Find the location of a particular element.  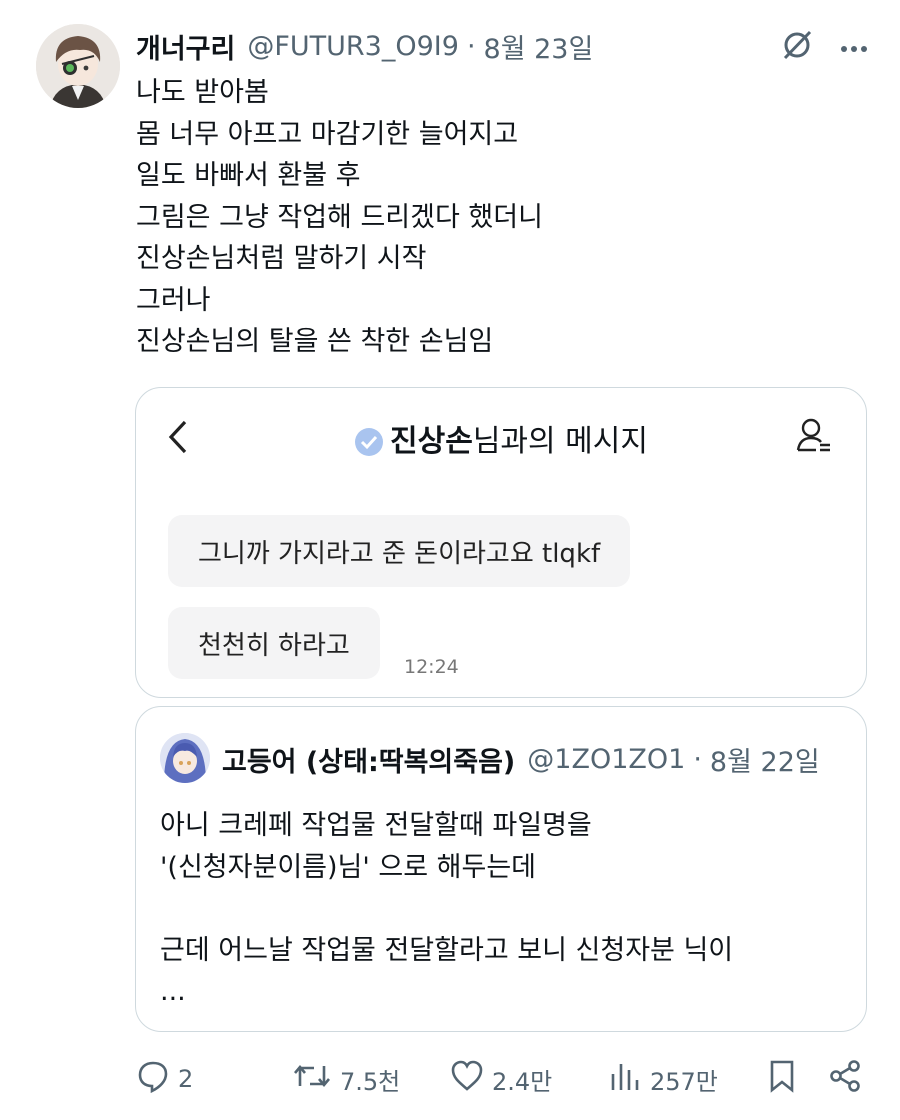

dm-title-bold: 진상손 is located at coordinates (431, 441).